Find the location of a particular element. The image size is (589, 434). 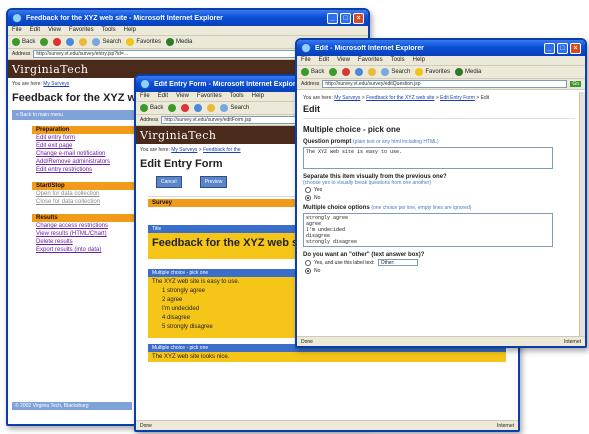

separate-no-option: No is located at coordinates (439, 198).